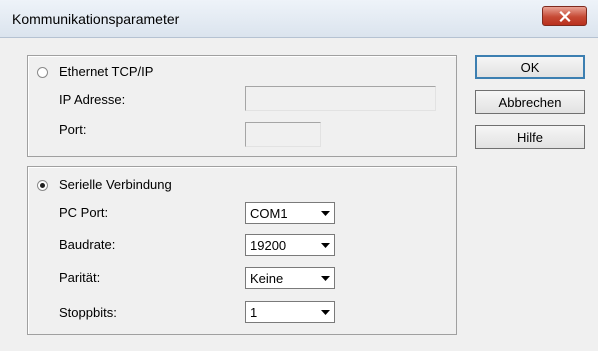 This screenshot has height=351, width=598. I want to click on stopbits-label: Stoppbits:, so click(88, 312).